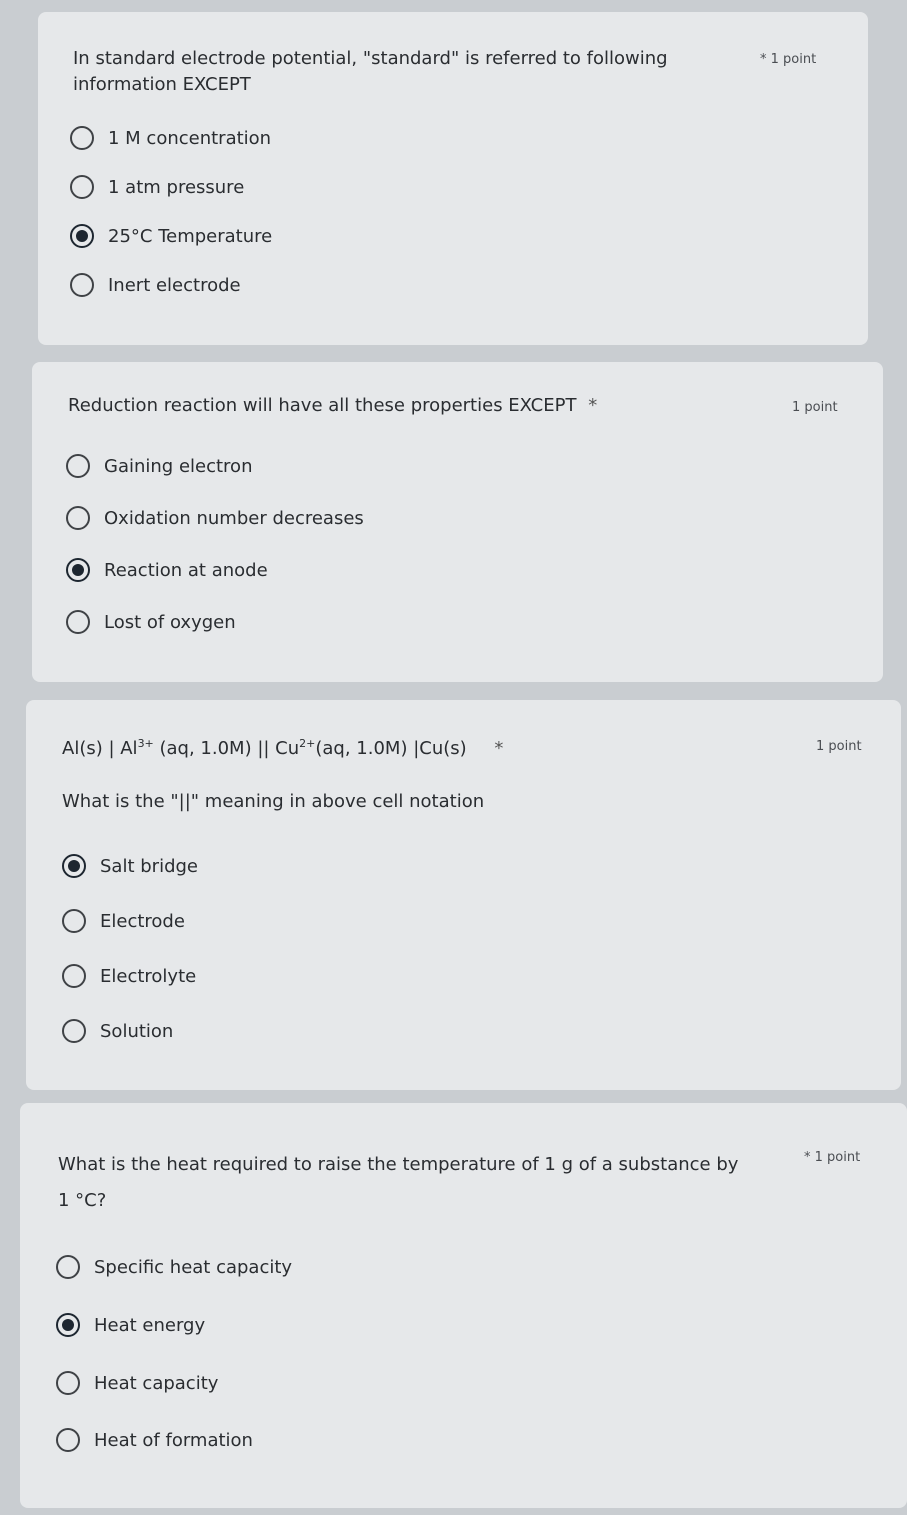 The width and height of the screenshot is (907, 1515). What do you see at coordinates (190, 236) in the screenshot?
I see `option-label: 25°C Temperature` at bounding box center [190, 236].